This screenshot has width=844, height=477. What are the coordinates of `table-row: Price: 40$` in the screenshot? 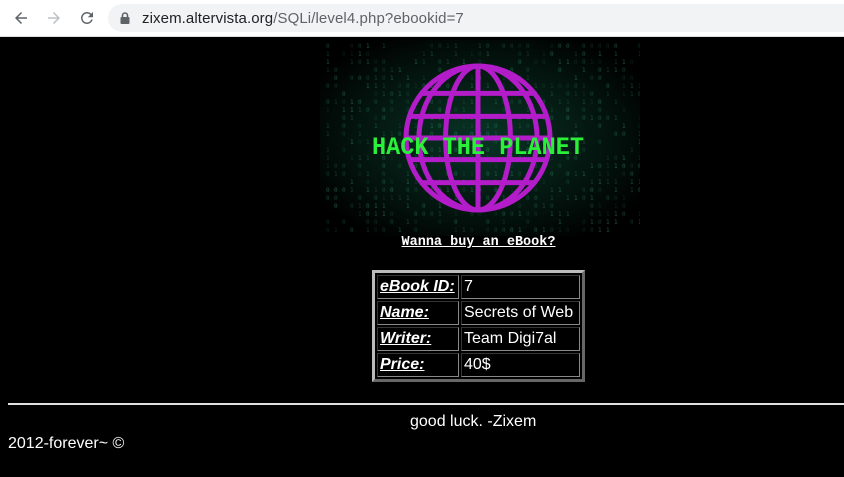 It's located at (478, 365).